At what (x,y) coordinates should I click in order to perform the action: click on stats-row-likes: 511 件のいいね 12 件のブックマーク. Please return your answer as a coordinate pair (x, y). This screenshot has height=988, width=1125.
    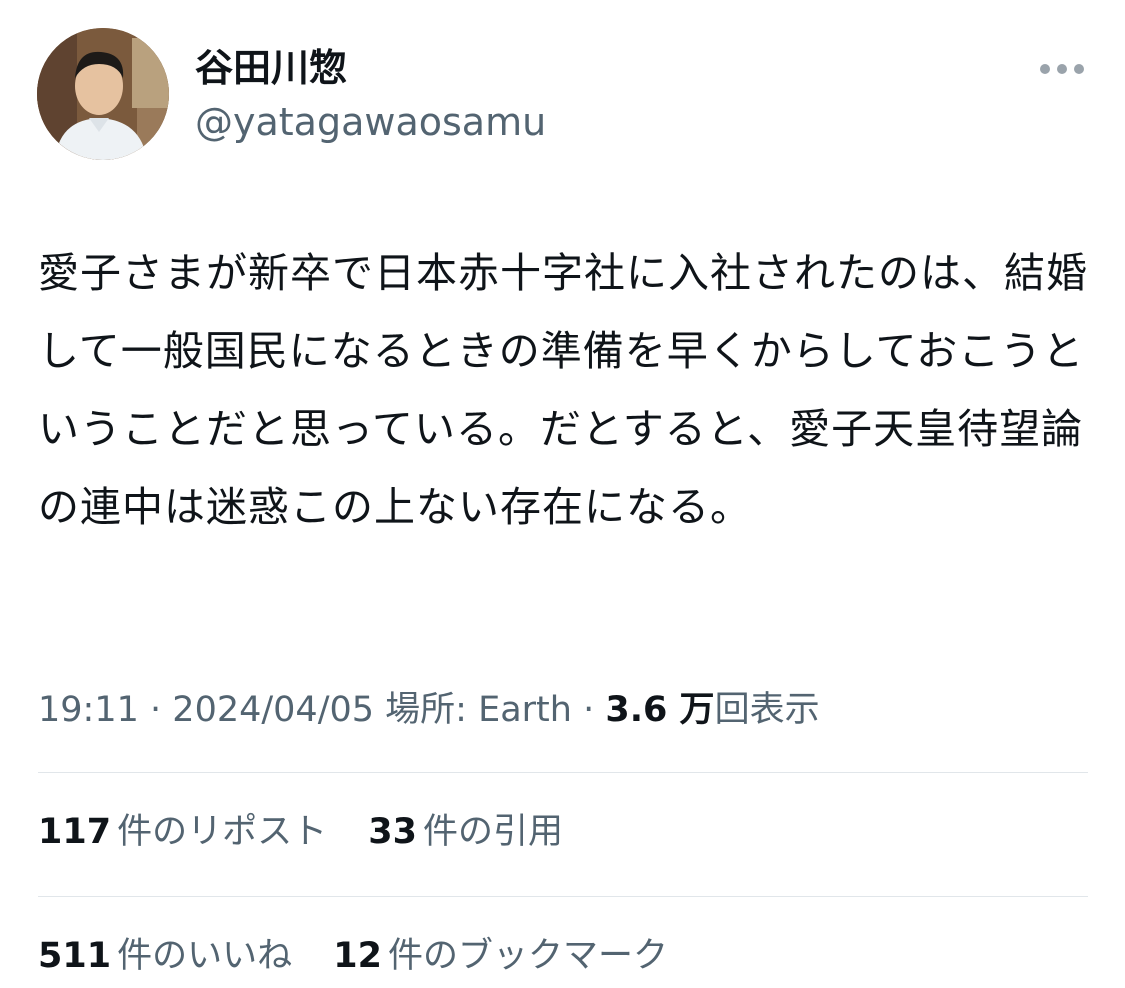
    Looking at the image, I should click on (368, 956).